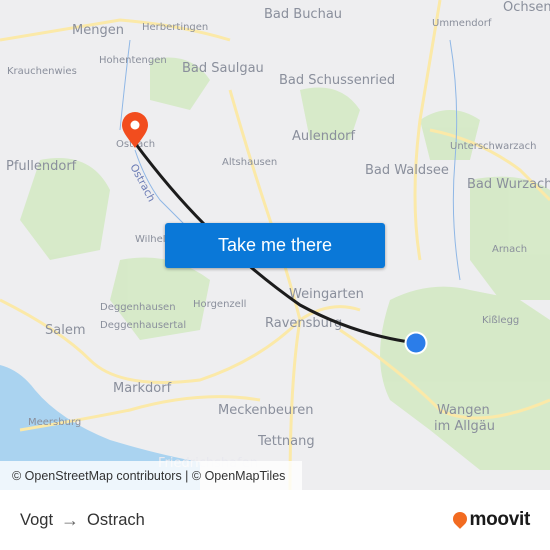 The image size is (550, 550). Describe the element at coordinates (459, 519) in the screenshot. I see `moovit-pin-icon` at that location.